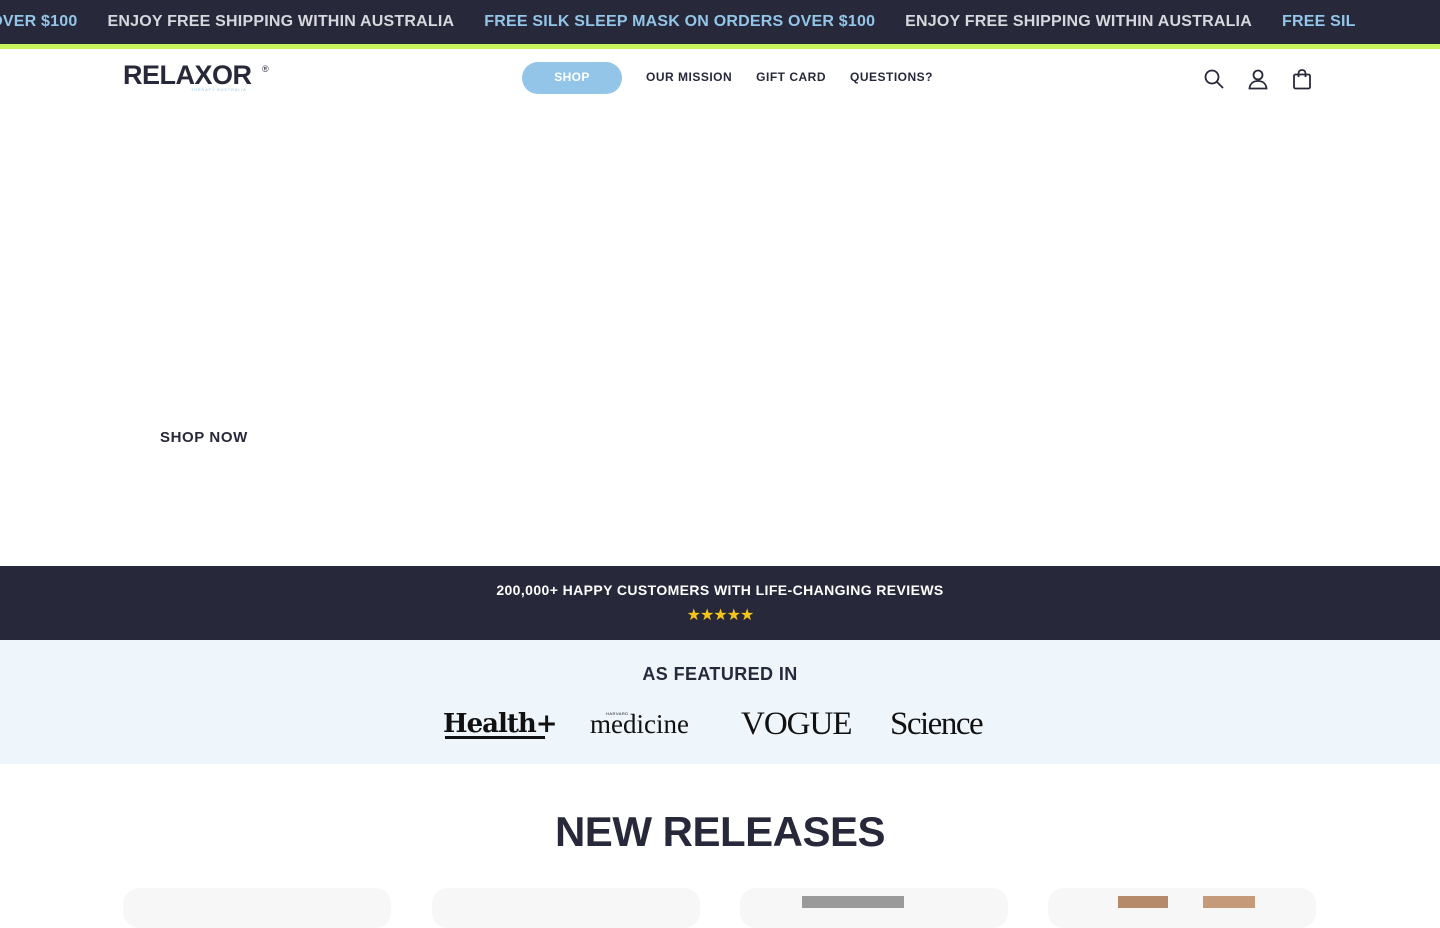 The width and height of the screenshot is (1440, 928). I want to click on logo-registered-mark: ®, so click(265, 69).